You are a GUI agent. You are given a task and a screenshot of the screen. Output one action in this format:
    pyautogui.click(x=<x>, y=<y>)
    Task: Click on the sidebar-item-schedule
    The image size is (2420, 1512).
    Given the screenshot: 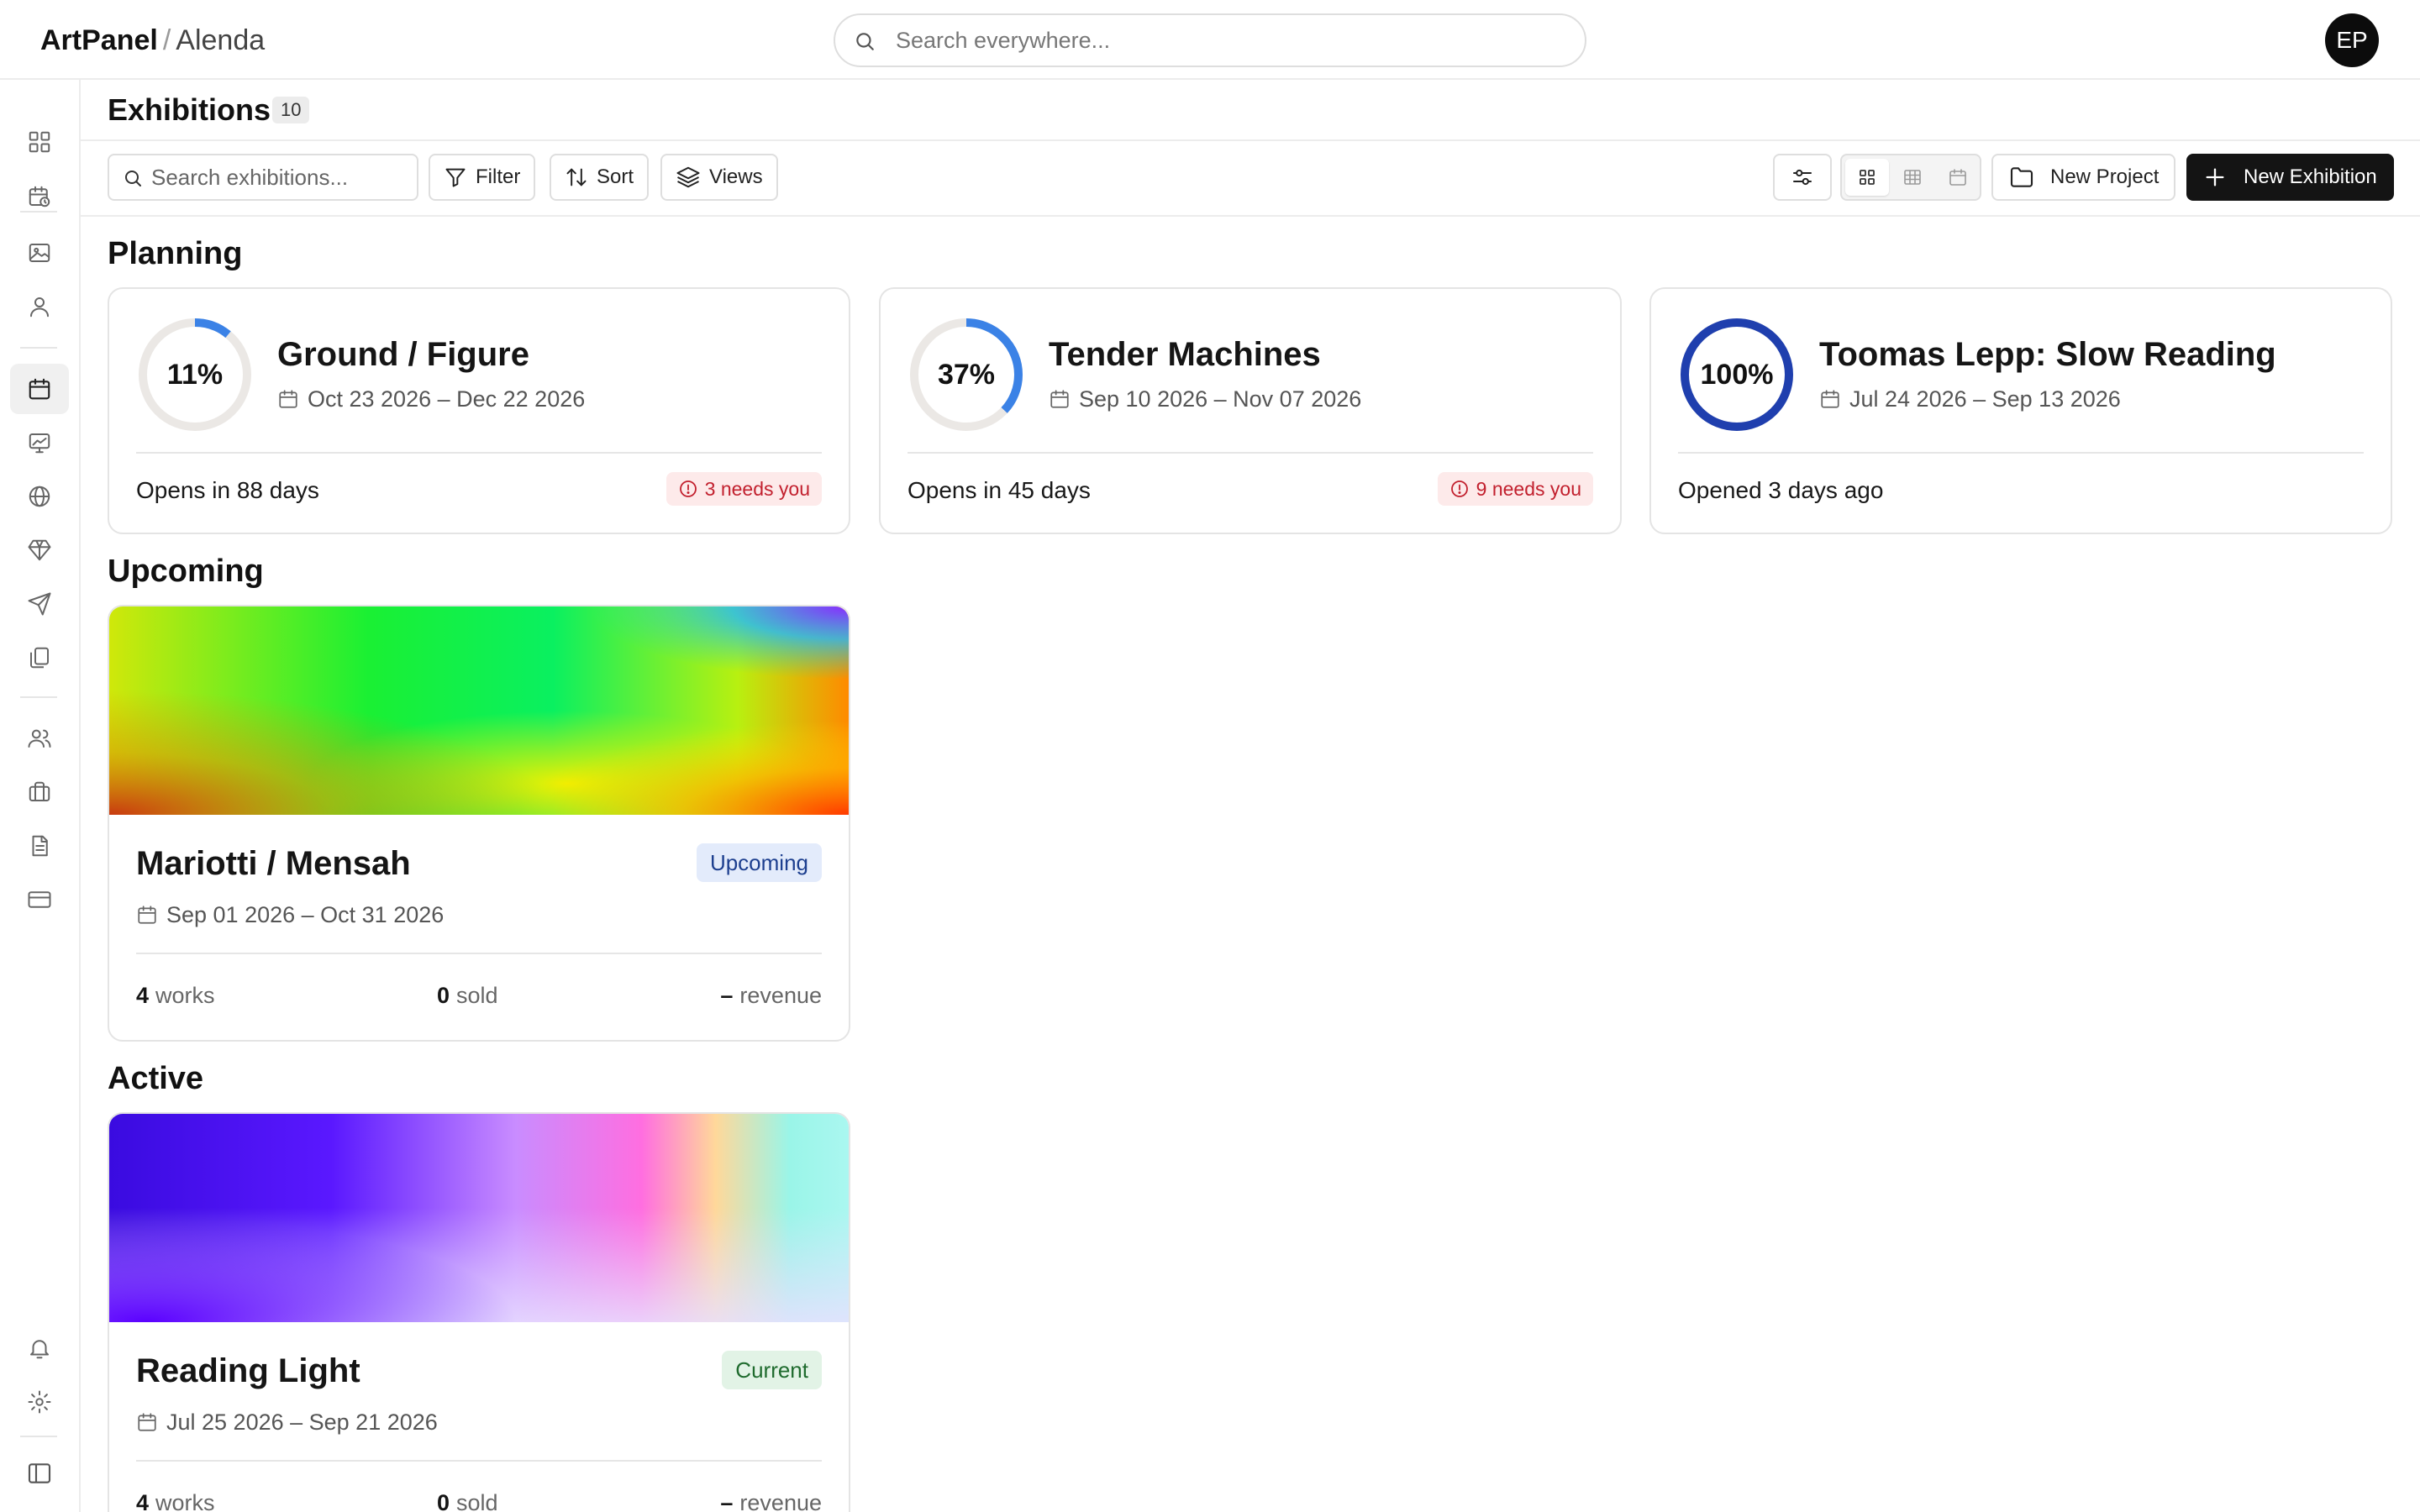 What is the action you would take?
    pyautogui.click(x=39, y=196)
    